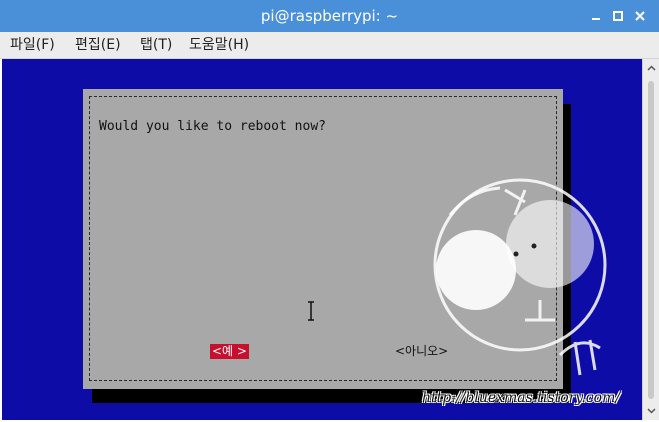 This screenshot has height=422, width=659. What do you see at coordinates (596, 16) in the screenshot?
I see `minimize-button` at bounding box center [596, 16].